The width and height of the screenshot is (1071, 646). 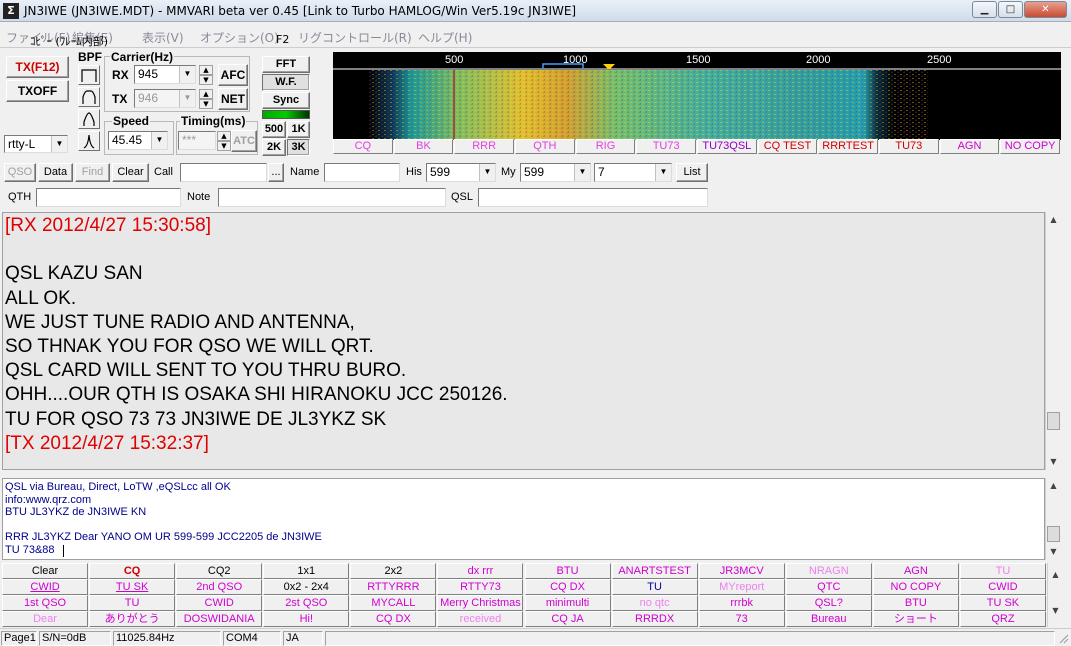 I want to click on fft-button: FFT, so click(x=286, y=64).